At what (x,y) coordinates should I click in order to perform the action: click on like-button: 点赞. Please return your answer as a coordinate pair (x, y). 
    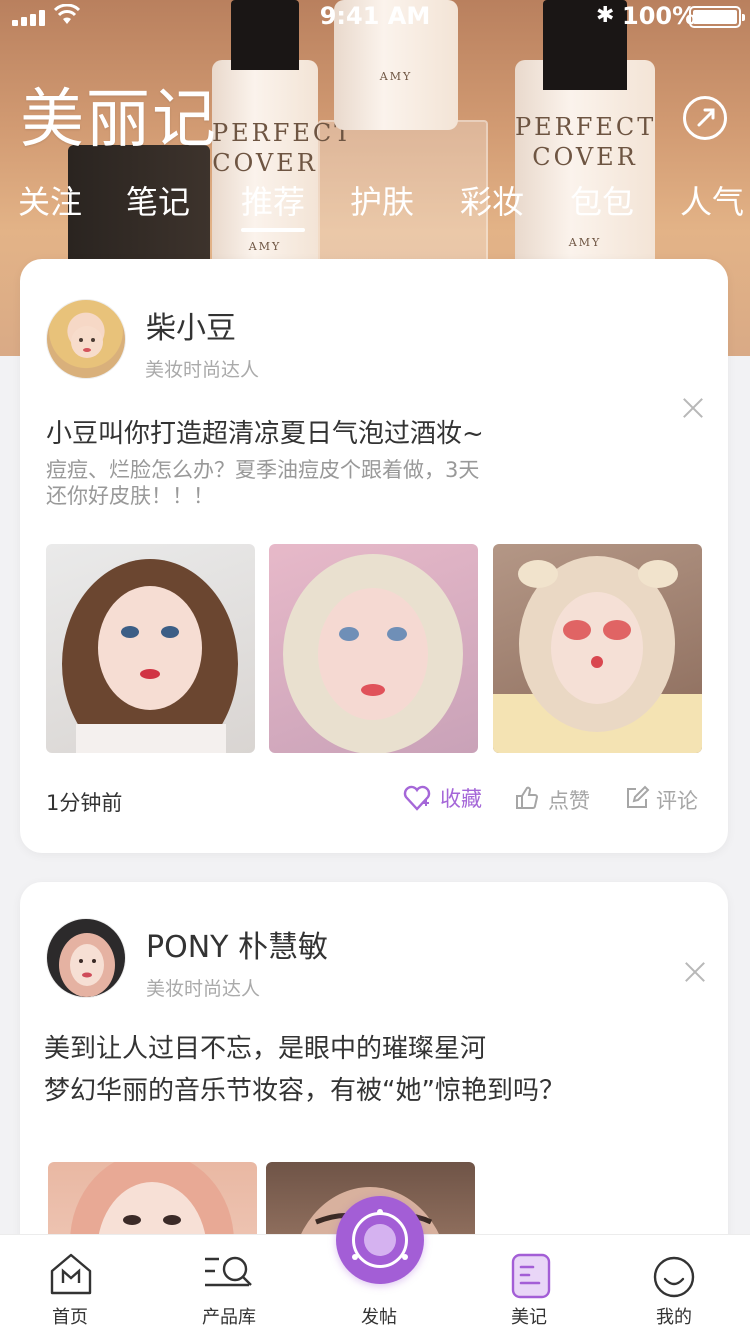
    Looking at the image, I should click on (554, 800).